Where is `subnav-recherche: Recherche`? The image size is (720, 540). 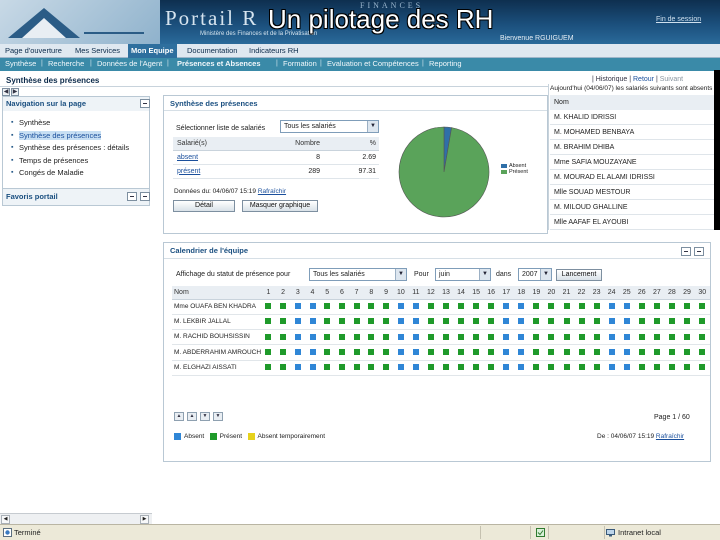 subnav-recherche: Recherche is located at coordinates (66, 64).